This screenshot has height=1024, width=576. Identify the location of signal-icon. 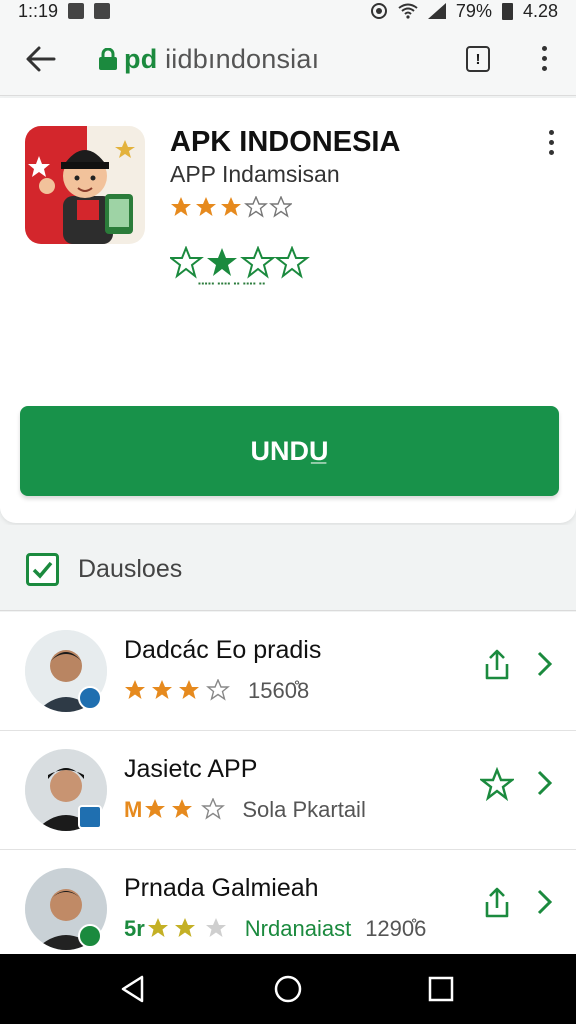
(436, 11).